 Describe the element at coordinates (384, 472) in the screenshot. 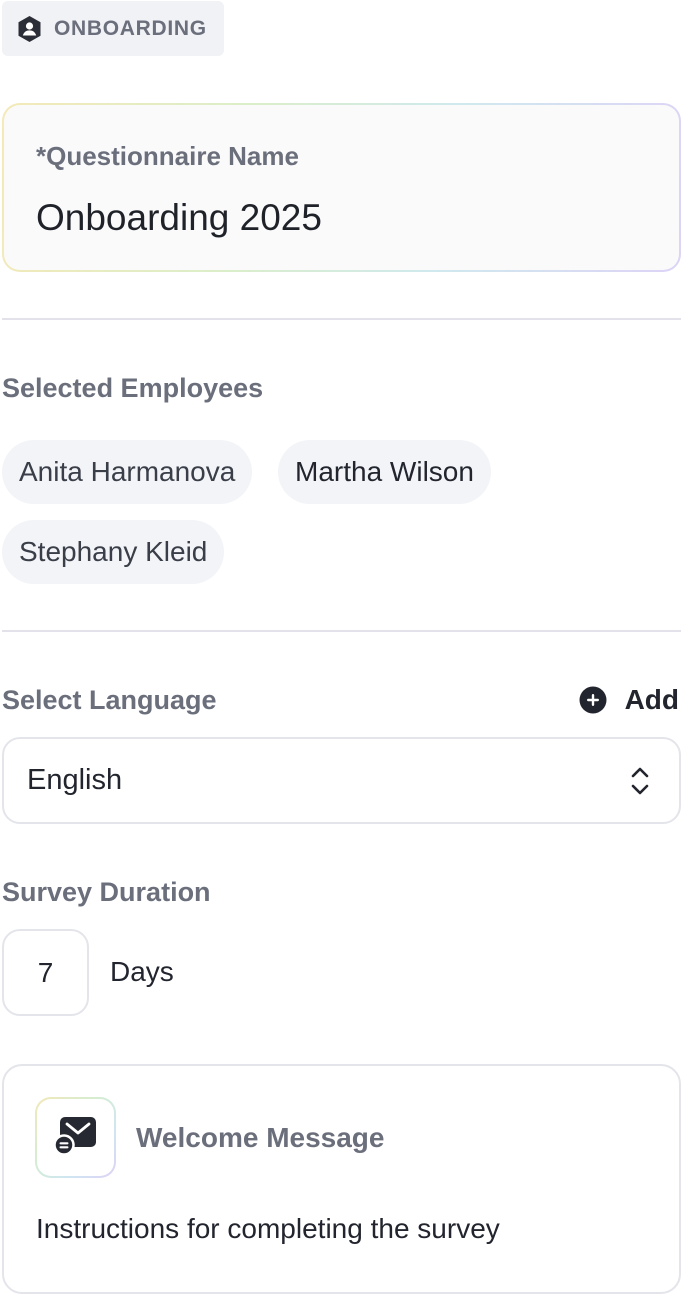

I see `employee-chip: Martha Wilson` at that location.